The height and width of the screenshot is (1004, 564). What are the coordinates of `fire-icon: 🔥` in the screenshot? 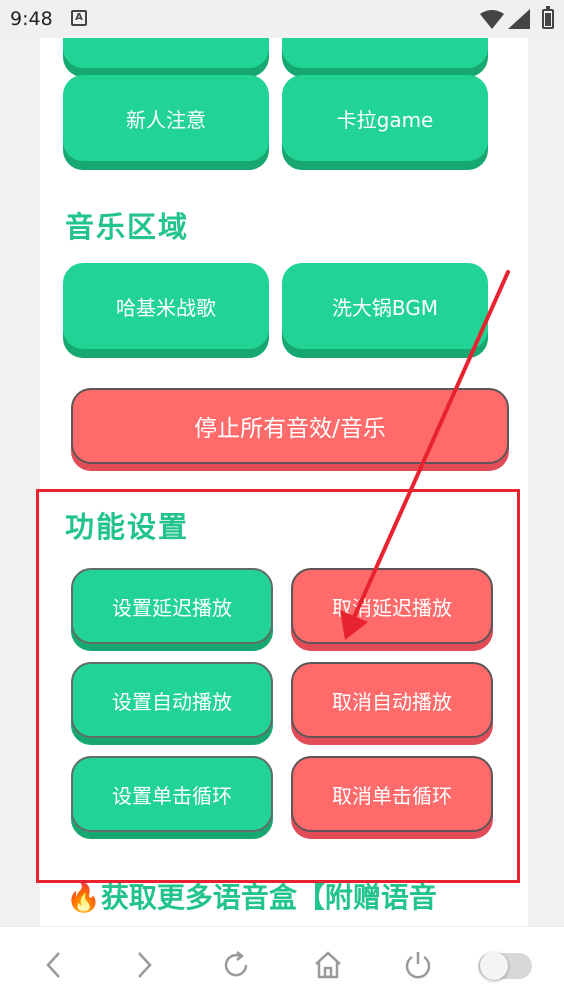 It's located at (83, 897).